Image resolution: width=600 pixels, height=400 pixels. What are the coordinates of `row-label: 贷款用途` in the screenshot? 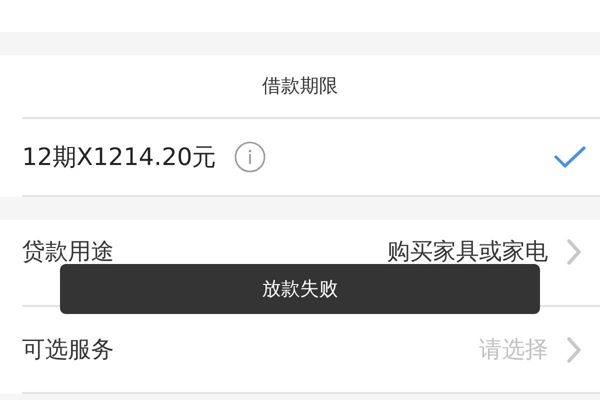 It's located at (68, 252).